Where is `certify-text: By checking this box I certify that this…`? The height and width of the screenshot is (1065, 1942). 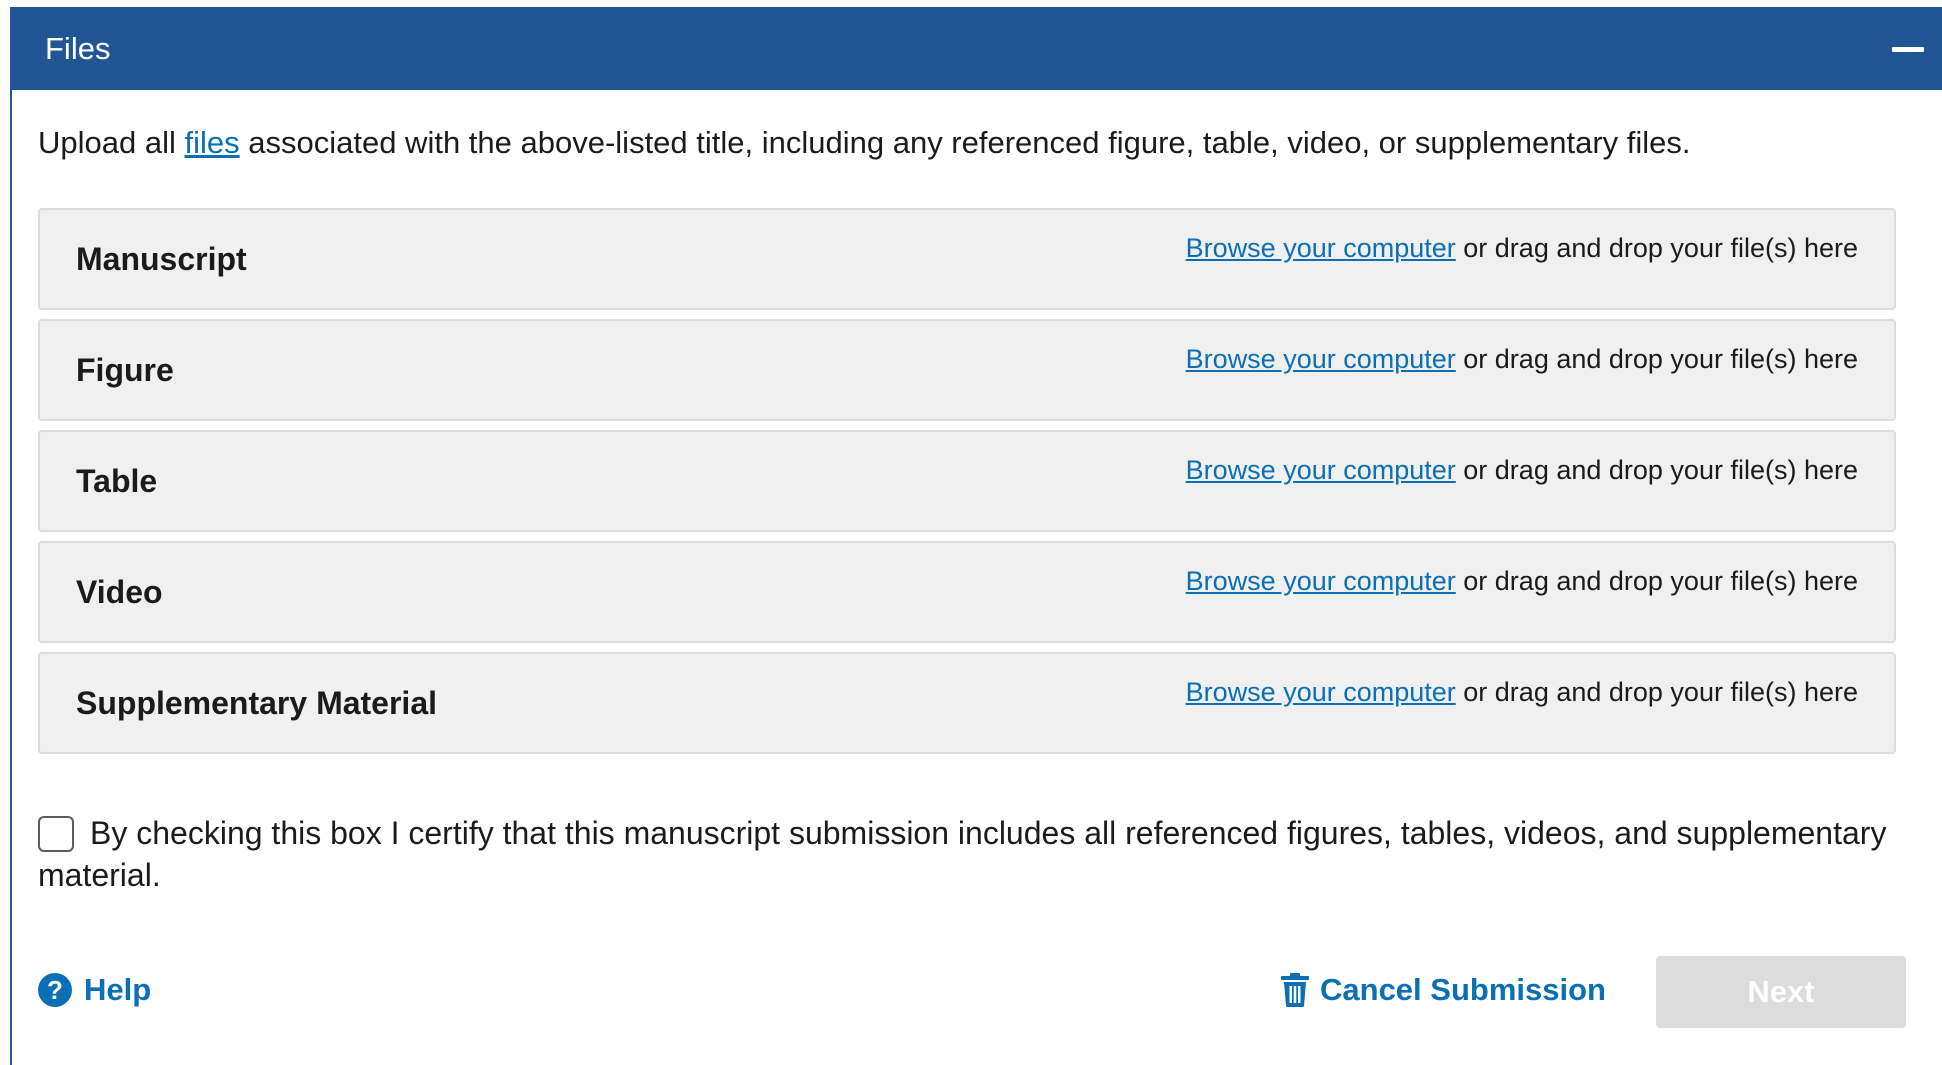
certify-text: By checking this box I certify that this… is located at coordinates (962, 854).